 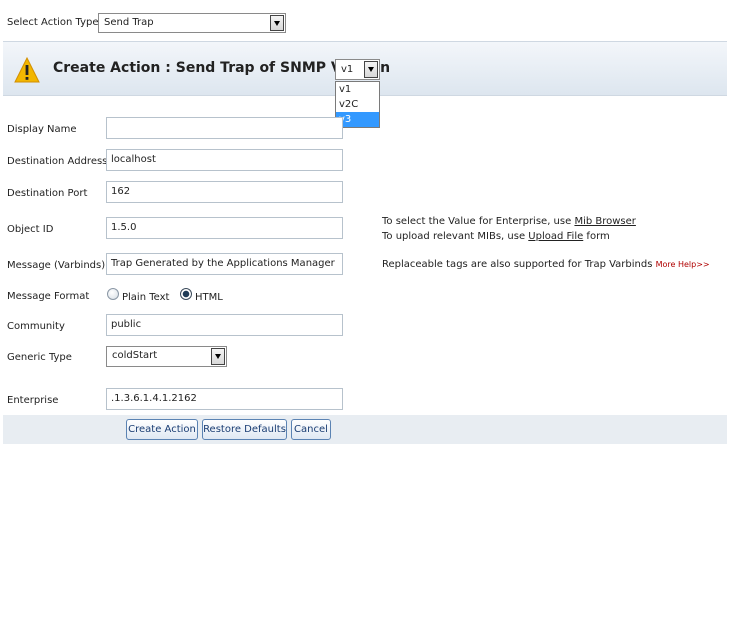 What do you see at coordinates (33, 400) in the screenshot?
I see `enterprise-label: Enterprise` at bounding box center [33, 400].